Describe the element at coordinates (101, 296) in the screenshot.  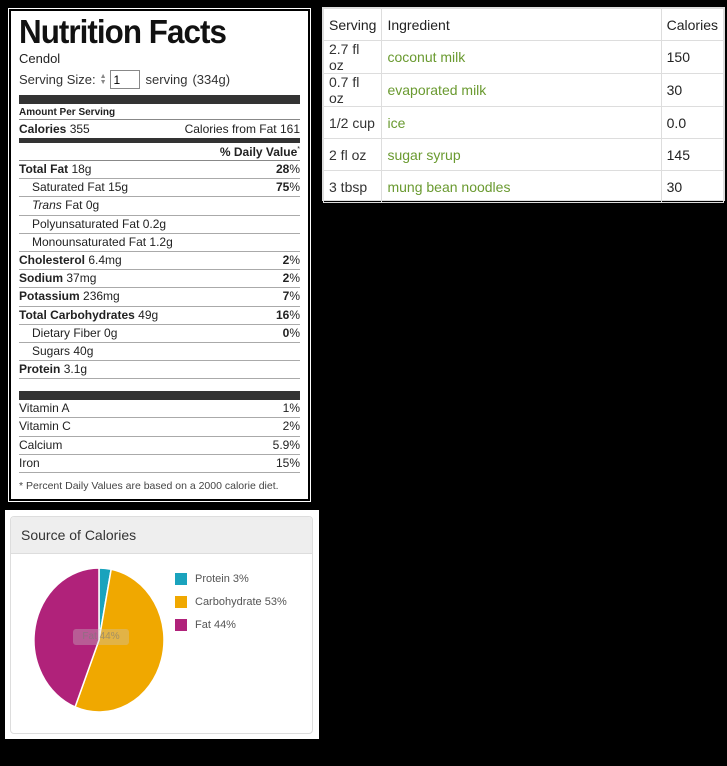
I see `nutrient-amount: 236mg` at that location.